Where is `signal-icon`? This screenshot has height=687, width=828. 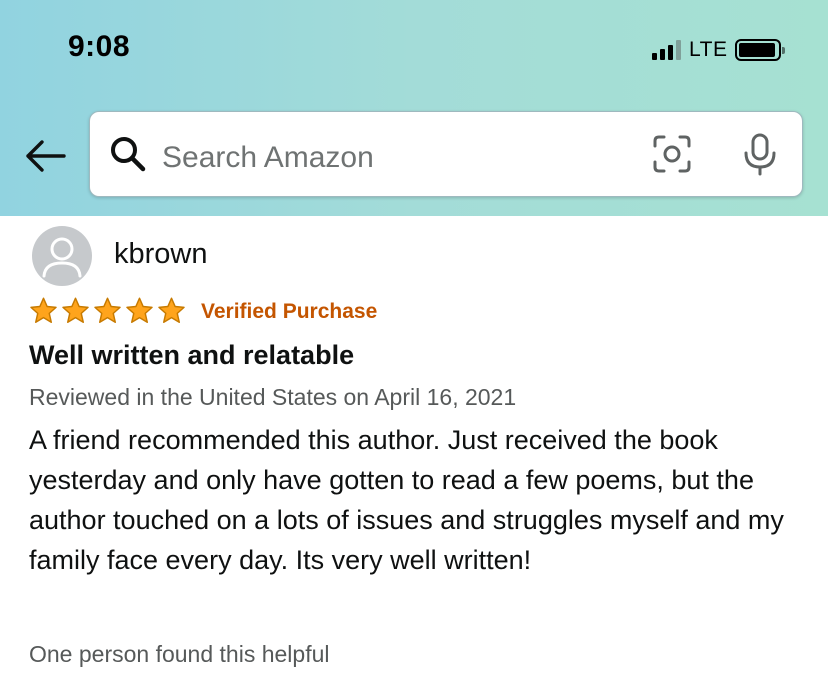
signal-icon is located at coordinates (666, 50).